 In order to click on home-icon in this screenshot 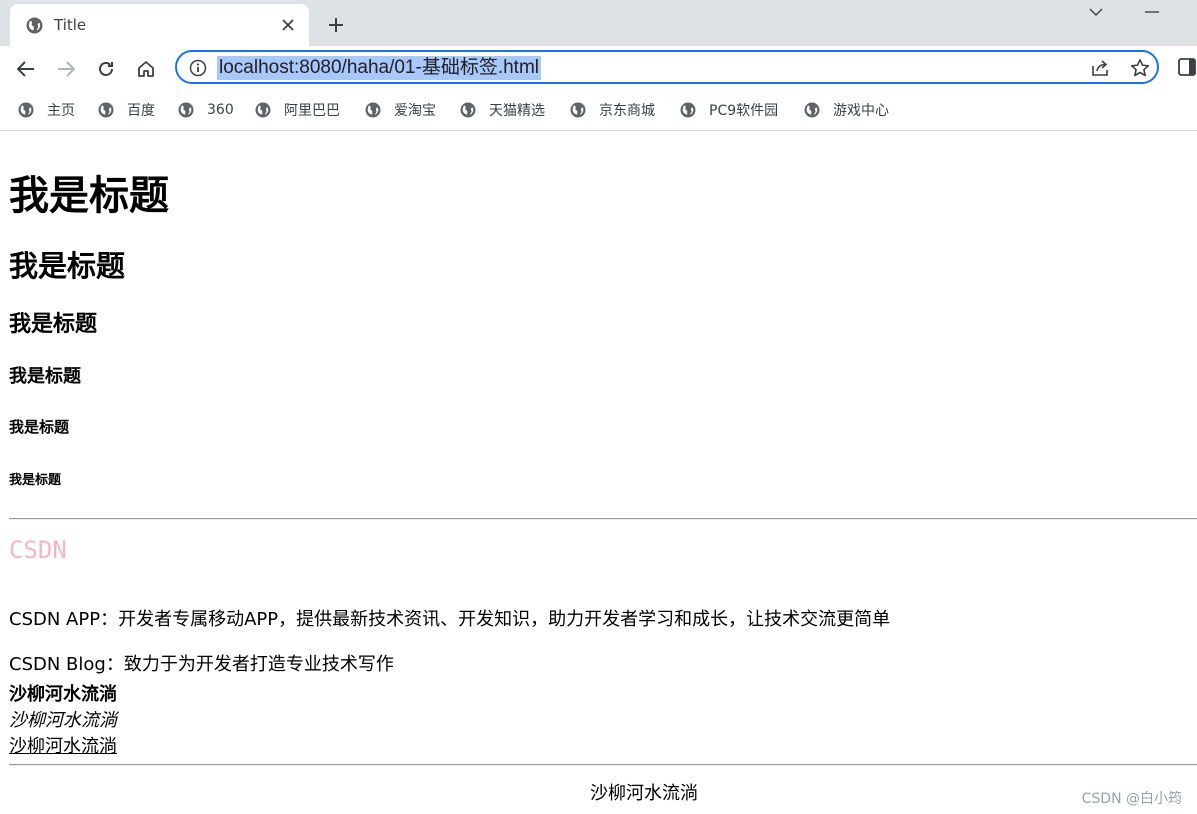, I will do `click(146, 69)`.